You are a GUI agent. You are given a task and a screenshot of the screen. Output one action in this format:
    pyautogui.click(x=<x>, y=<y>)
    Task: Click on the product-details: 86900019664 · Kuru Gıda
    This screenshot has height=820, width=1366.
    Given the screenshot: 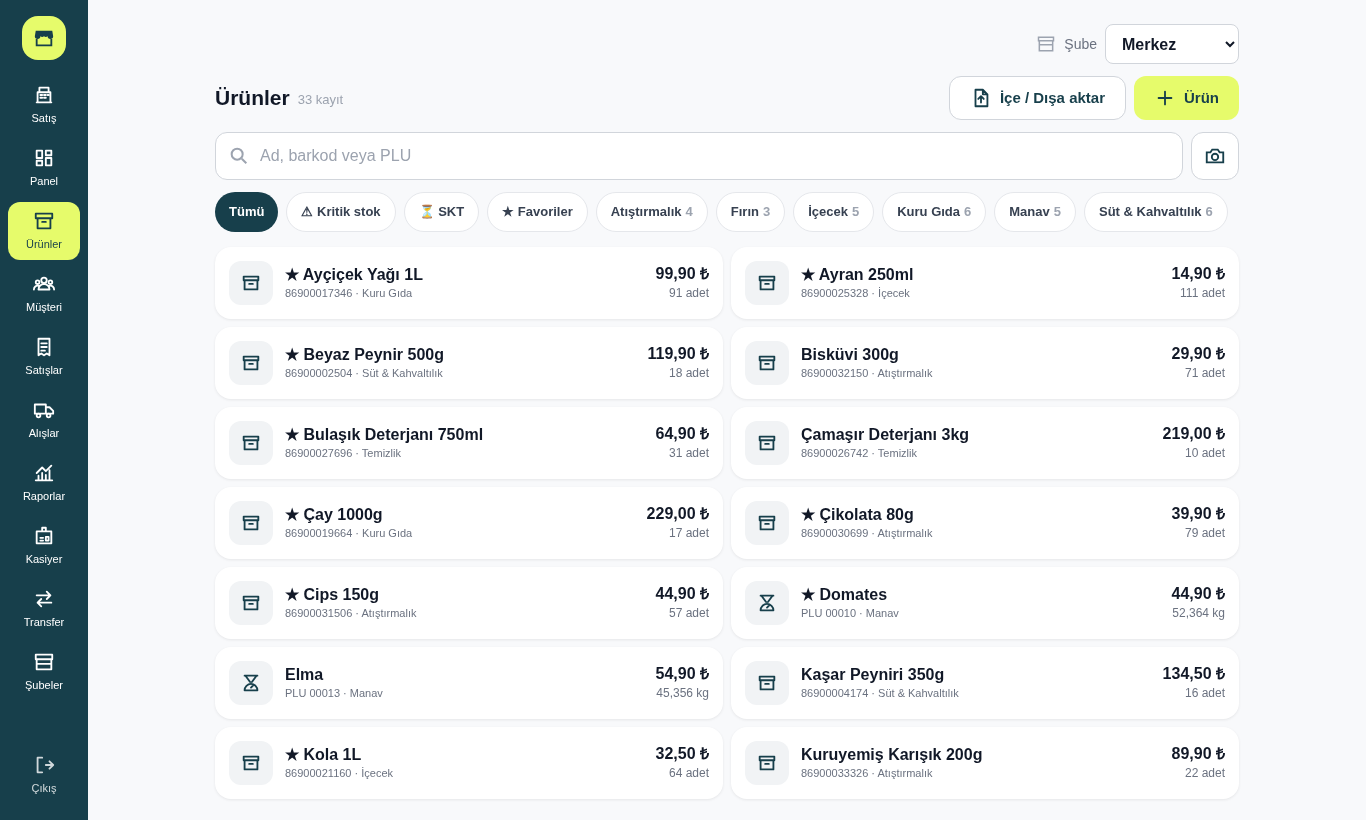 What is the action you would take?
    pyautogui.click(x=349, y=533)
    